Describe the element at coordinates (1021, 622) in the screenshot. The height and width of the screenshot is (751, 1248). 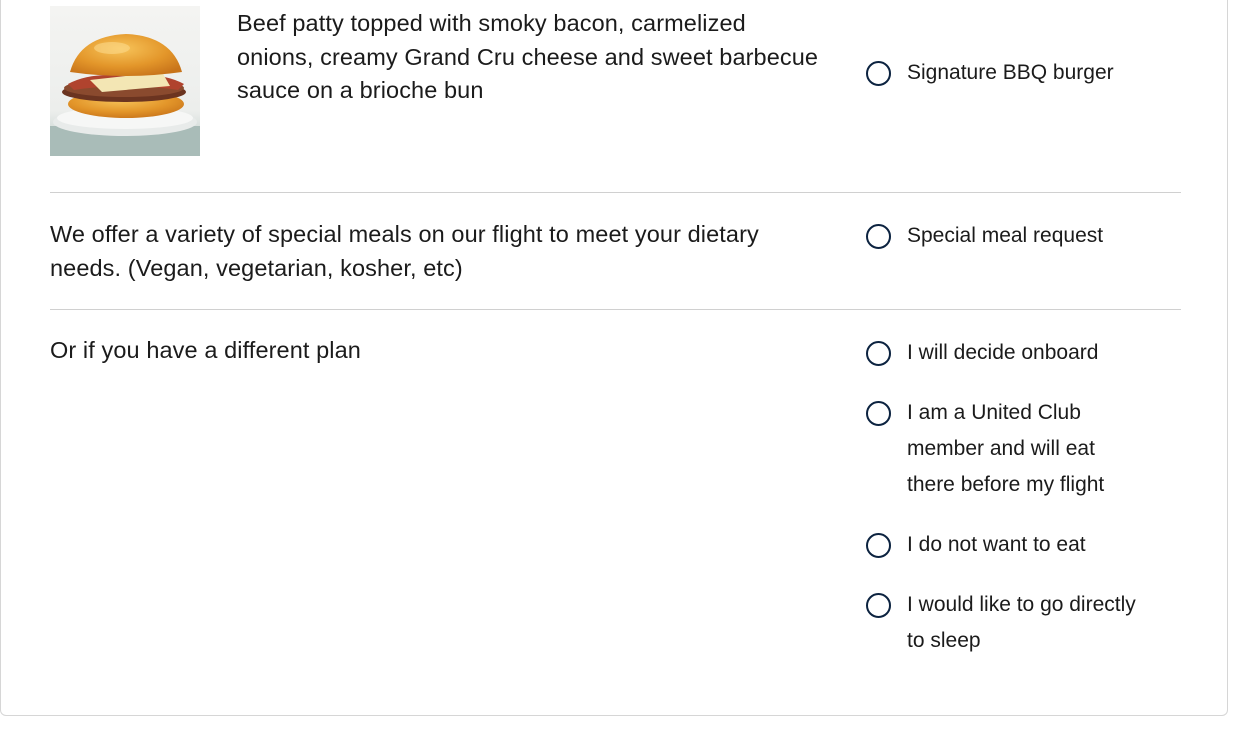
I see `option-label: I would like to go directly to sleep` at that location.